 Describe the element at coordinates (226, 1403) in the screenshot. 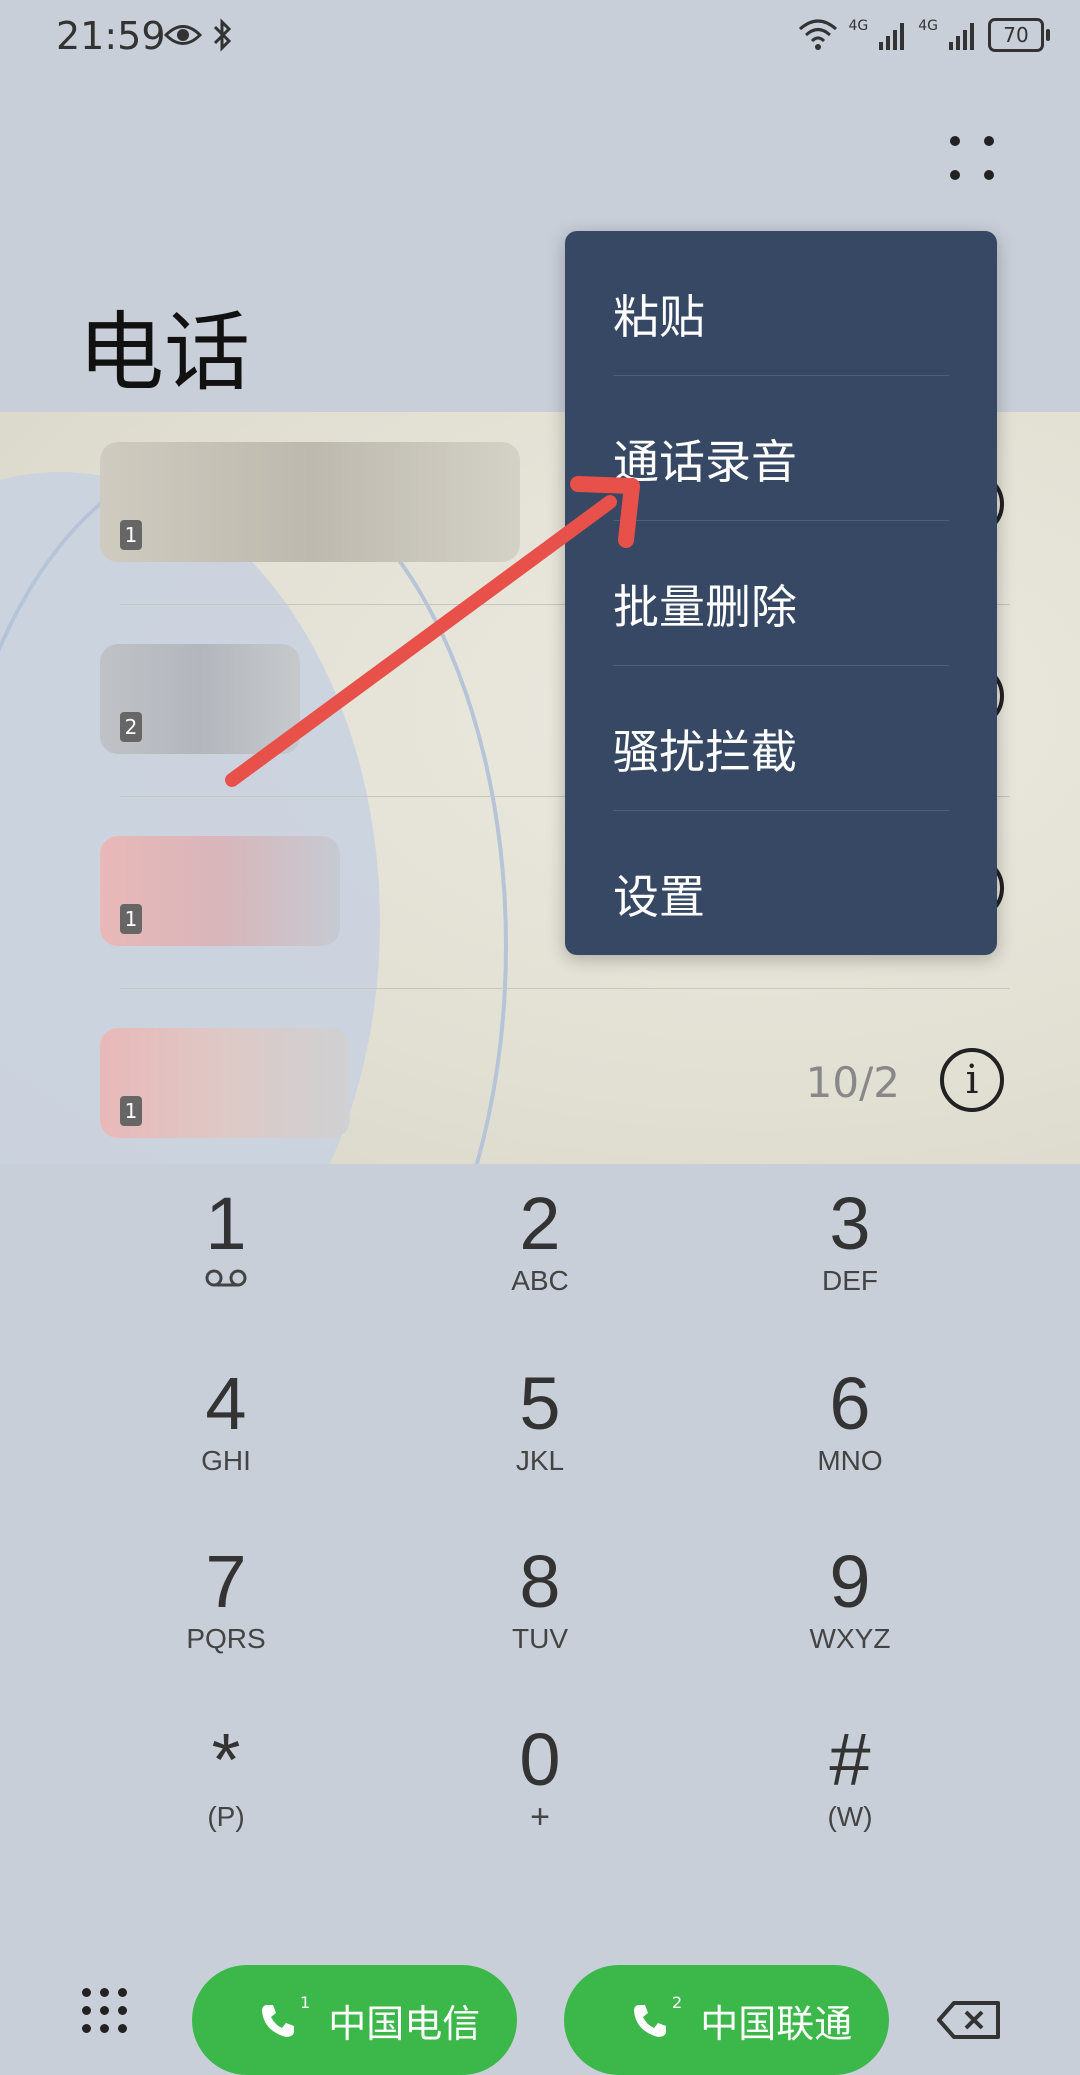

I see `key-digit: 4` at that location.